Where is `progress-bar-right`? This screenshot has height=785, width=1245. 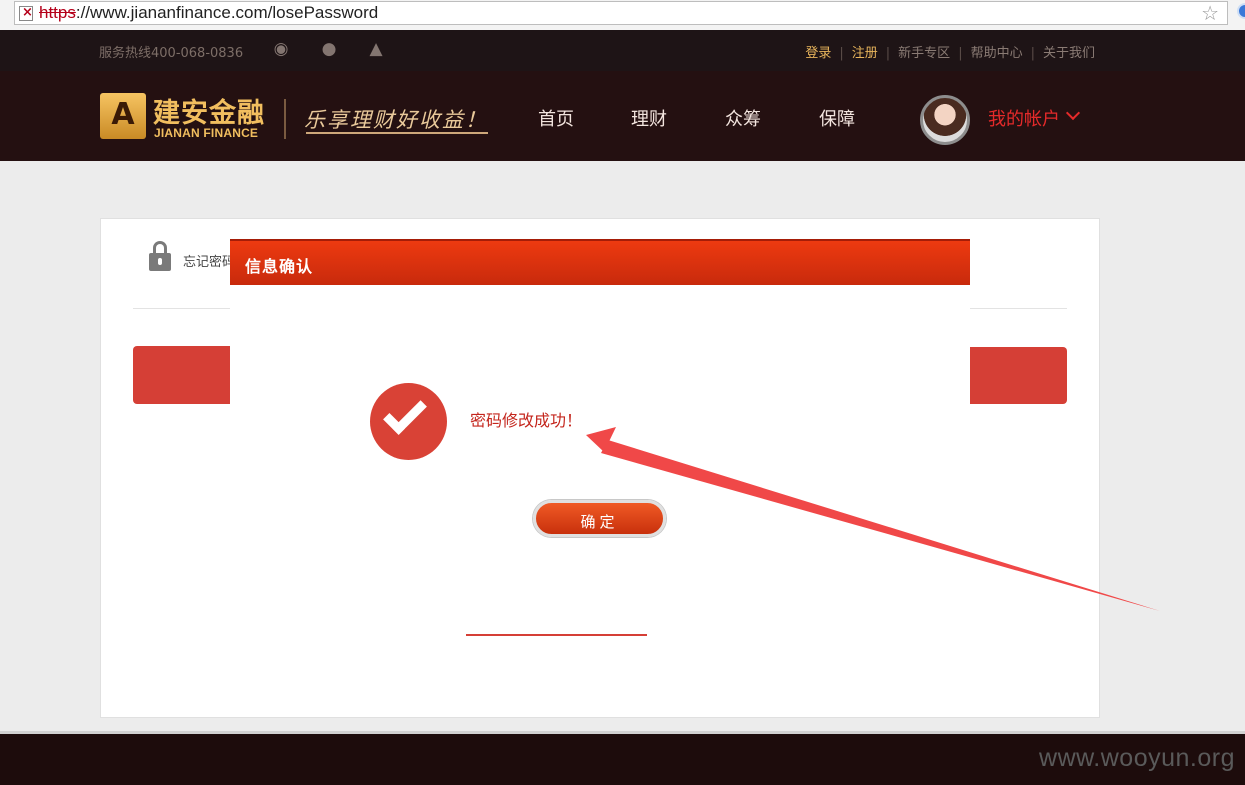
progress-bar-right is located at coordinates (1018, 375).